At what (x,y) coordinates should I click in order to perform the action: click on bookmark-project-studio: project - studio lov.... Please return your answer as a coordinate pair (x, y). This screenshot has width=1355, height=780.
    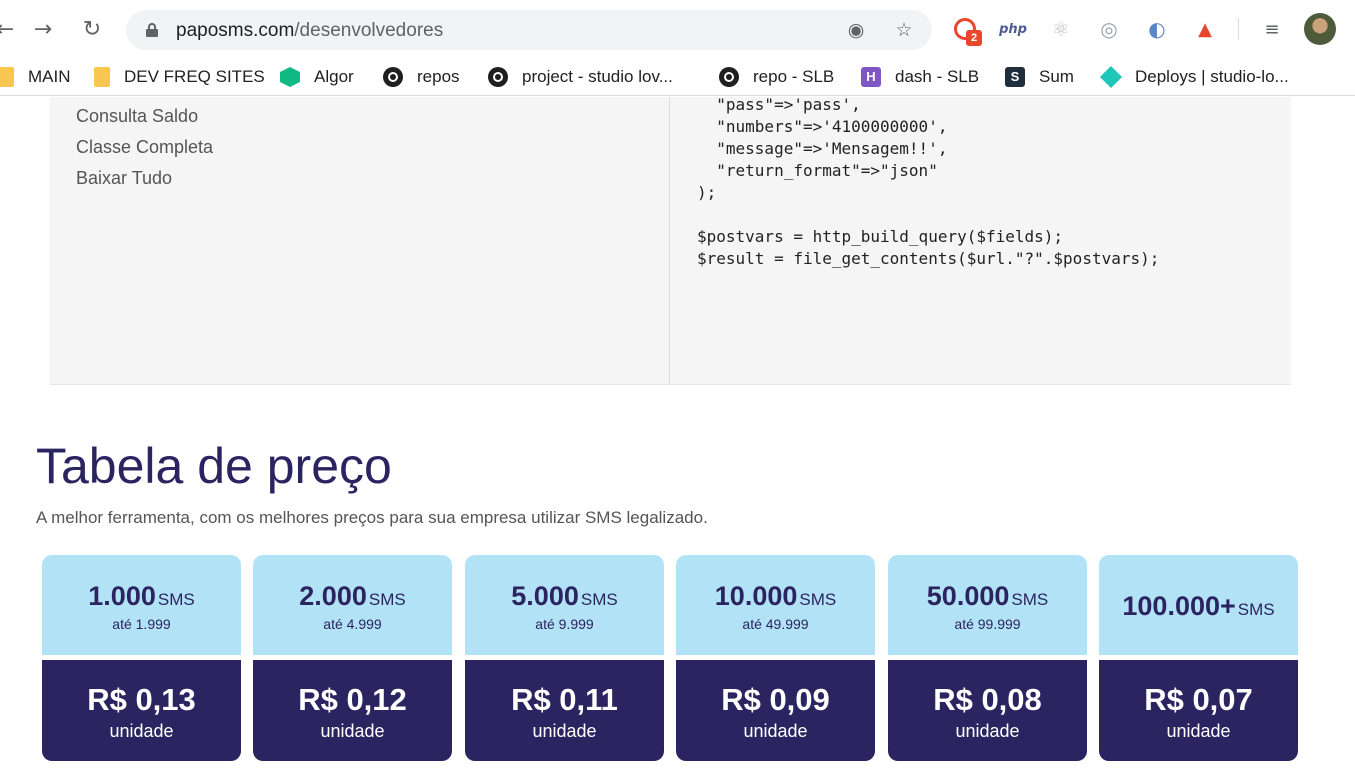
    Looking at the image, I should click on (580, 77).